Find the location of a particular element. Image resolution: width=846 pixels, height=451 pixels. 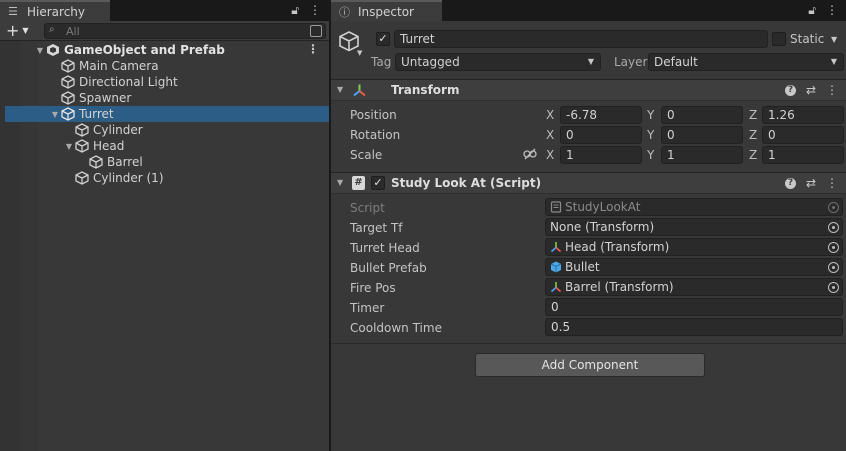

script-value: StudyLookAt is located at coordinates (603, 207).